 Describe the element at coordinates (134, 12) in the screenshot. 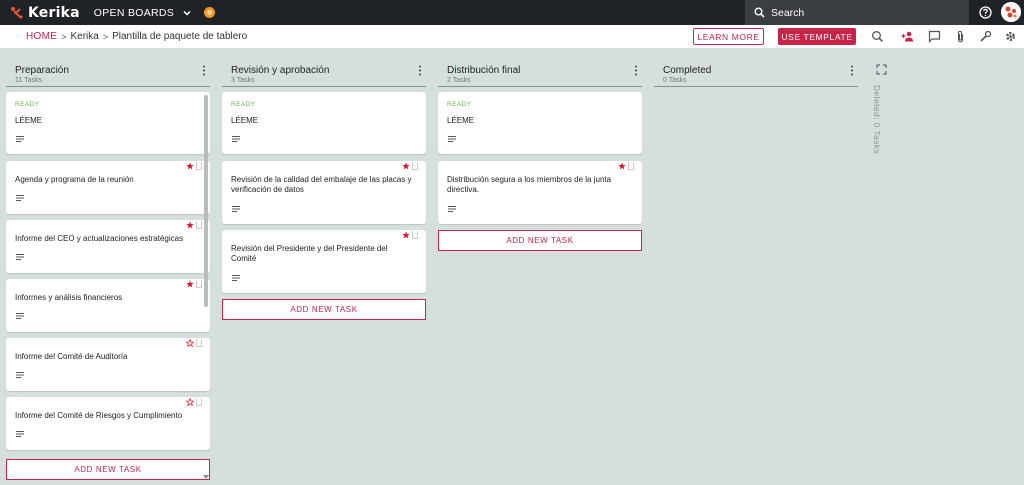

I see `open-boards-label: OPEN BOARDS` at that location.